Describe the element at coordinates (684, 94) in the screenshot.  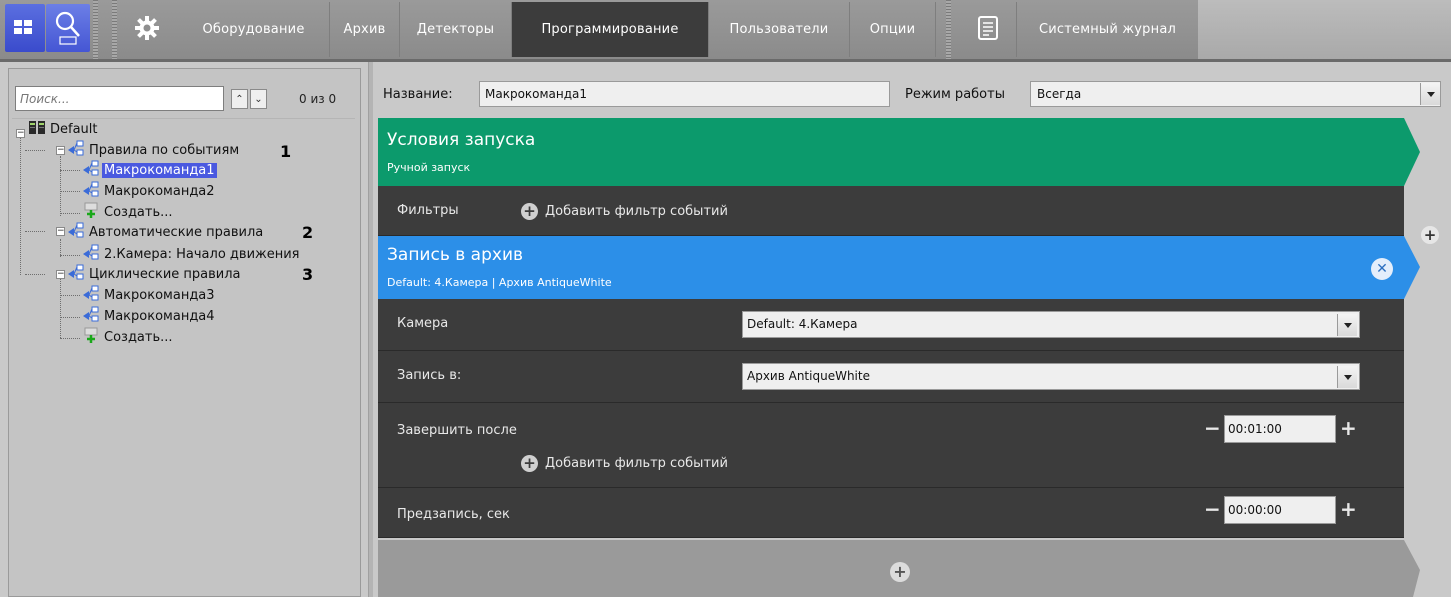
I see `macro-name-input` at that location.